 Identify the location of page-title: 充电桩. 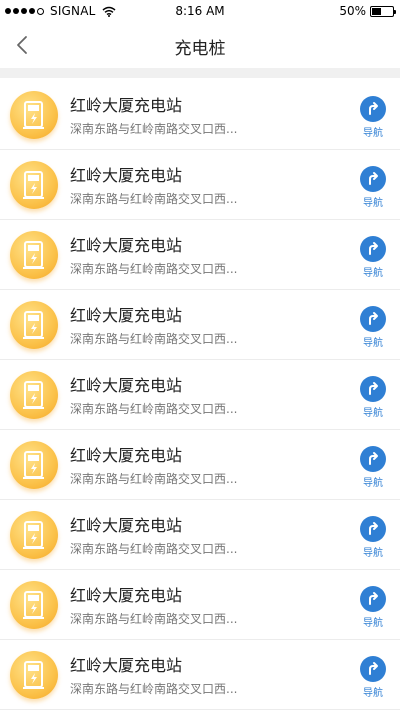
(200, 49).